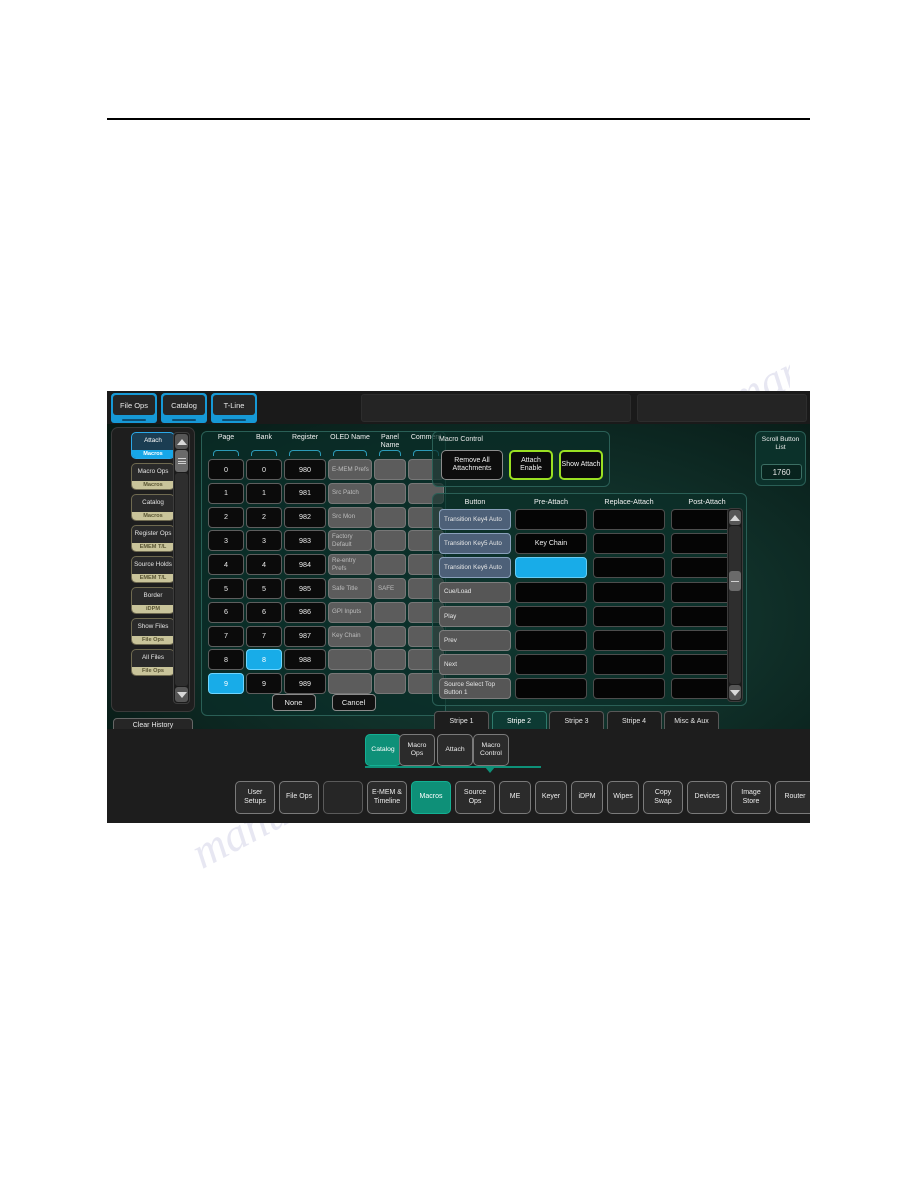 This screenshot has width=918, height=1188. I want to click on register-cell-register: 985, so click(305, 588).